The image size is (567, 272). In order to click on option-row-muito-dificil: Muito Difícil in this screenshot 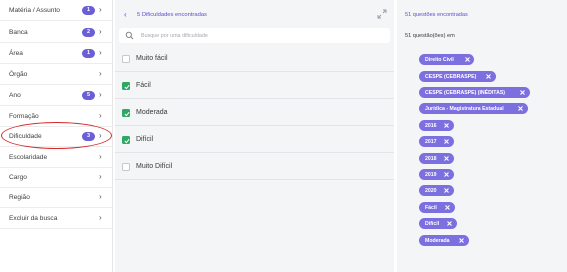, I will do `click(254, 167)`.